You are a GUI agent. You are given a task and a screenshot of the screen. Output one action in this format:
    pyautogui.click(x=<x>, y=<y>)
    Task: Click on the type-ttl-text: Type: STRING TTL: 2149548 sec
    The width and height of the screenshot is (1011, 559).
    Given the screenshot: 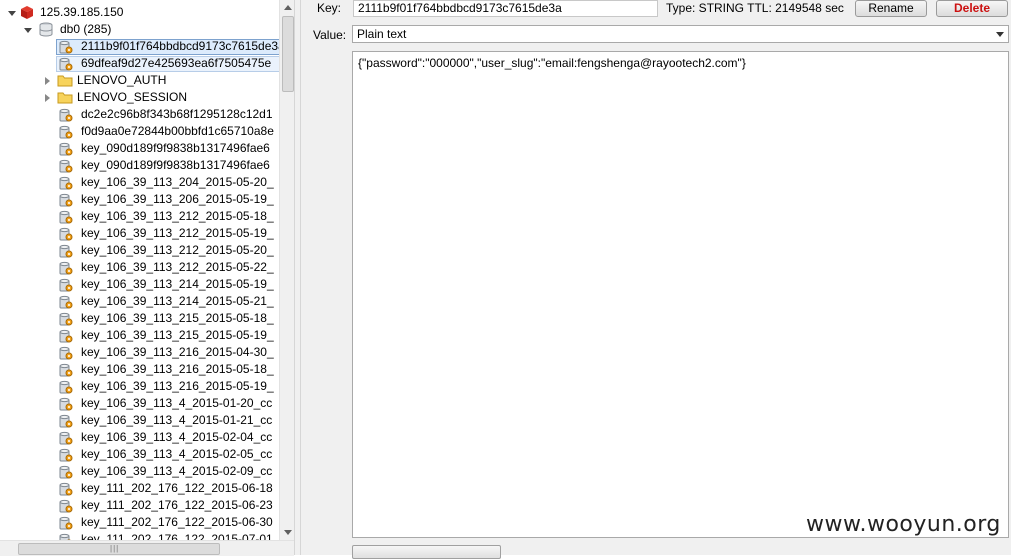 What is the action you would take?
    pyautogui.click(x=755, y=8)
    